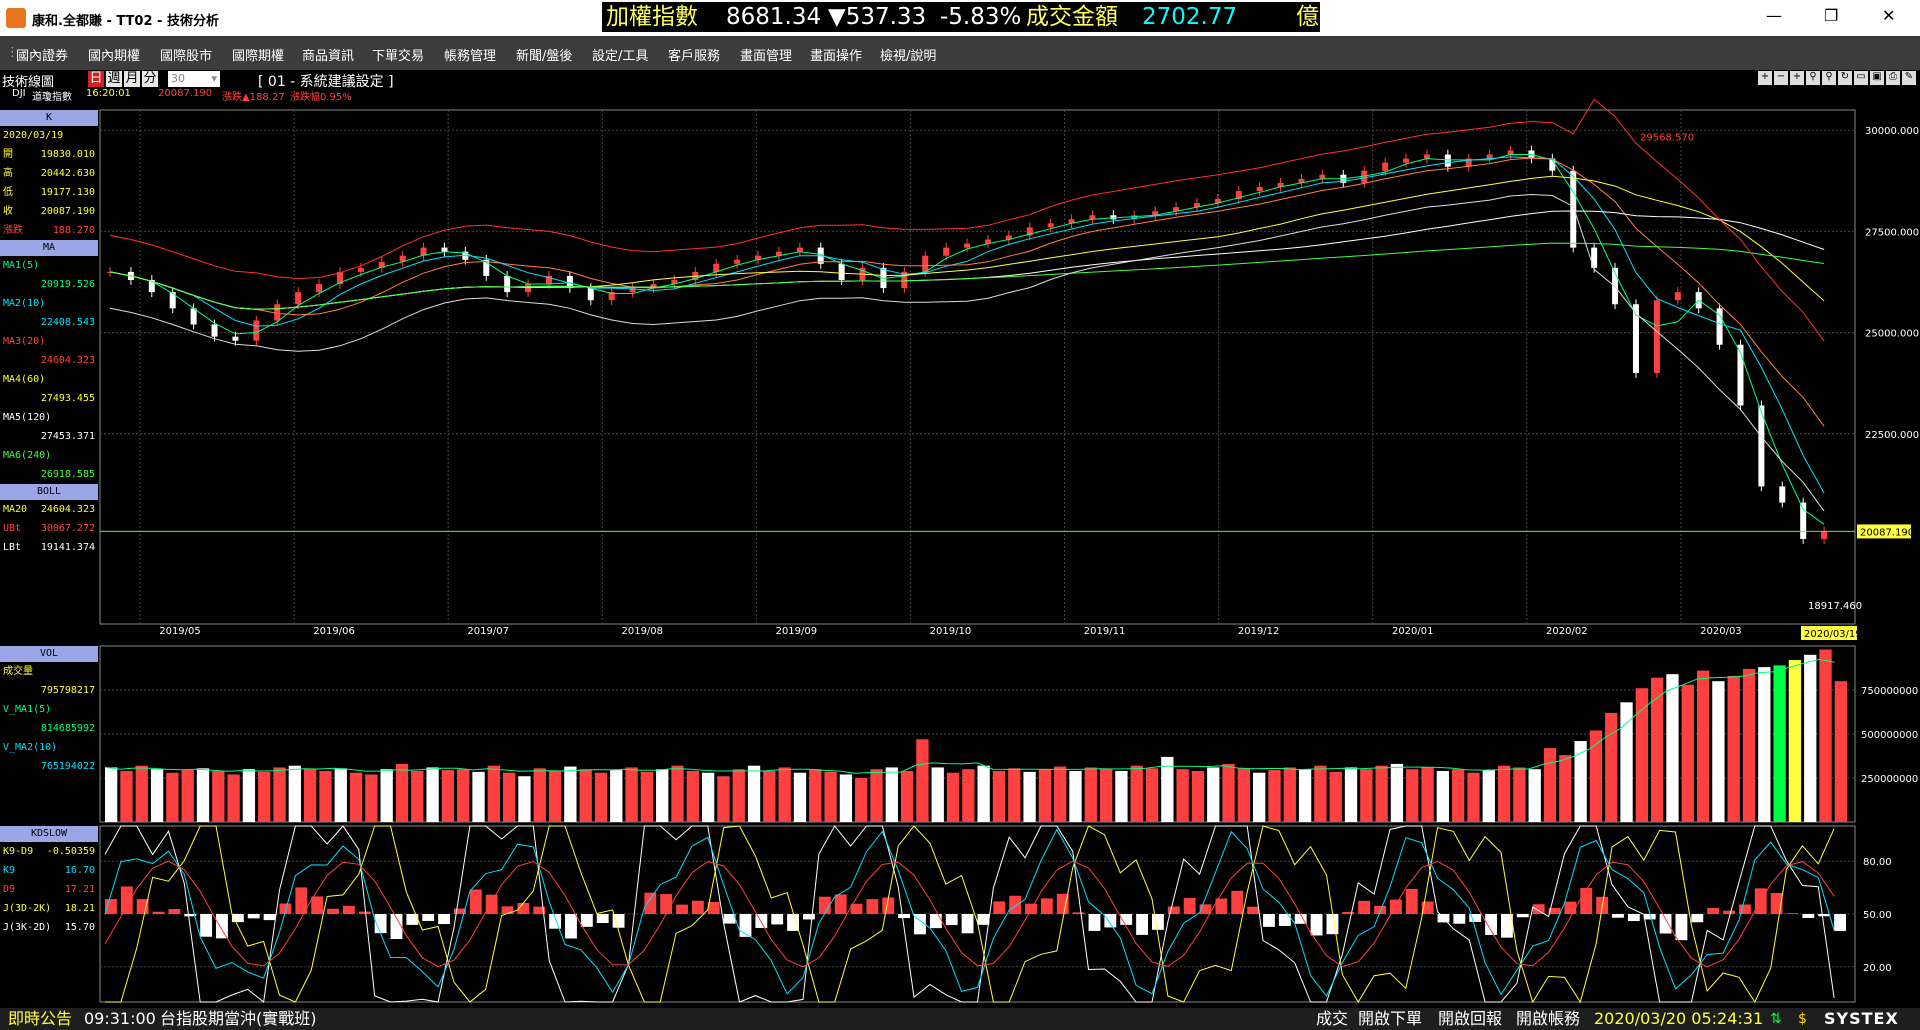 This screenshot has width=1920, height=1030. What do you see at coordinates (40, 1018) in the screenshot?
I see `news-label: 即時公告` at bounding box center [40, 1018].